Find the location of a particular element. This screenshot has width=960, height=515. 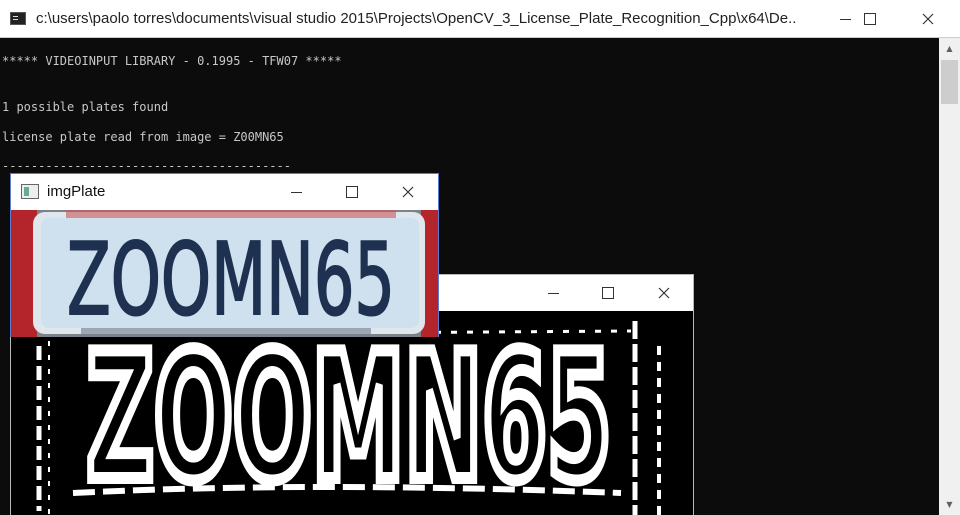

imgplate-window: imgPlate ZOOMN65 is located at coordinates (224, 255).